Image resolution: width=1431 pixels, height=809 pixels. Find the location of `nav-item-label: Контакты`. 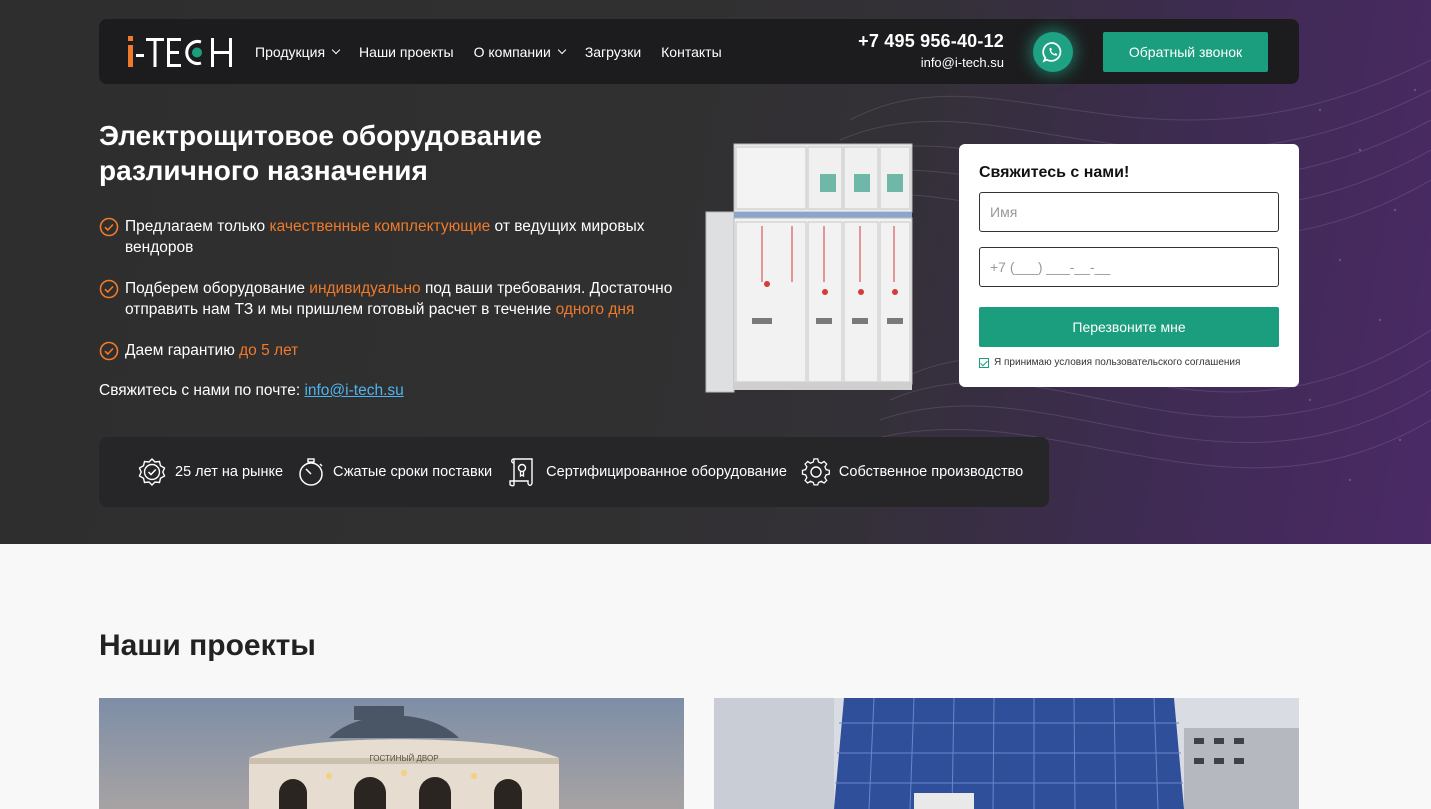

nav-item-label: Контакты is located at coordinates (691, 51).